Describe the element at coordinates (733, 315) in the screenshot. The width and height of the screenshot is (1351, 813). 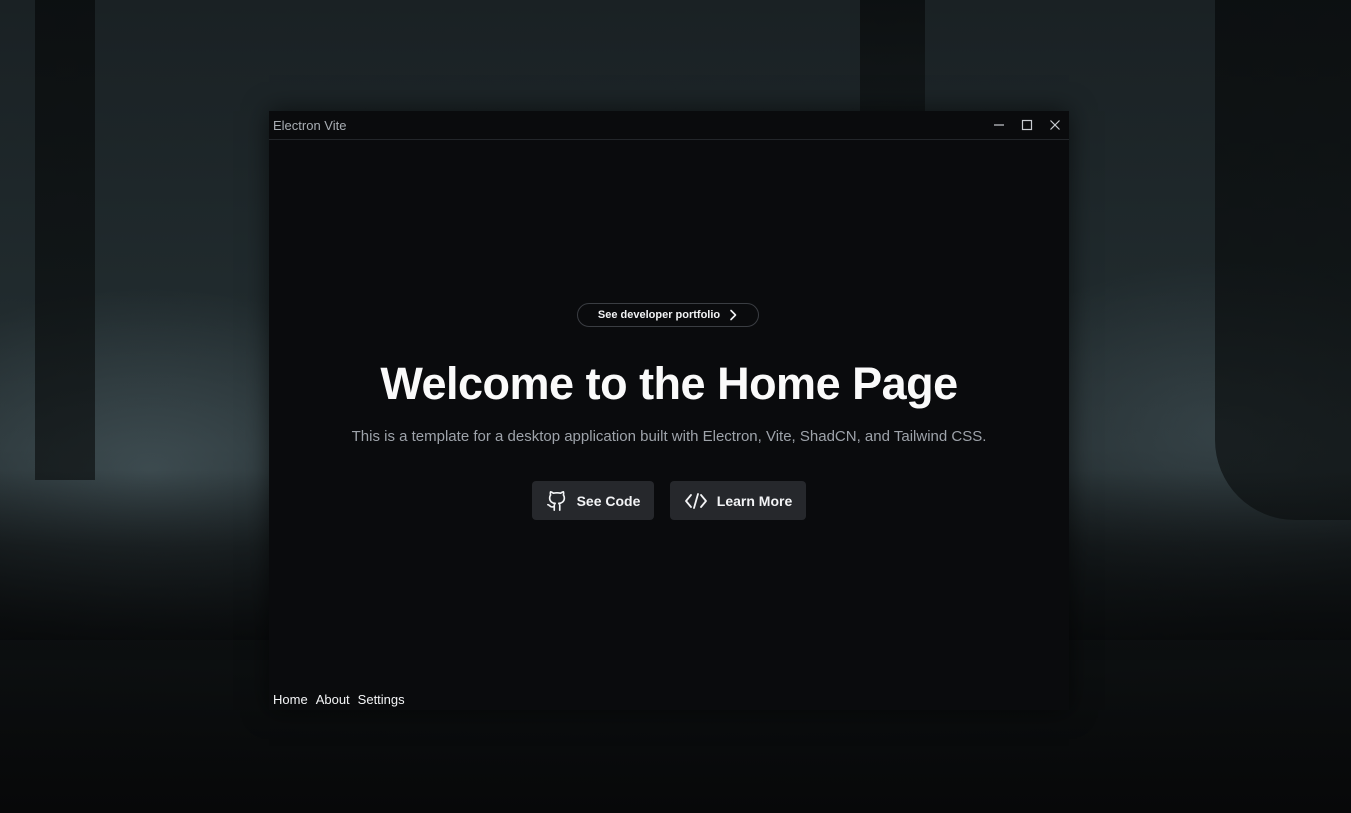
I see `chevron-right-icon` at that location.